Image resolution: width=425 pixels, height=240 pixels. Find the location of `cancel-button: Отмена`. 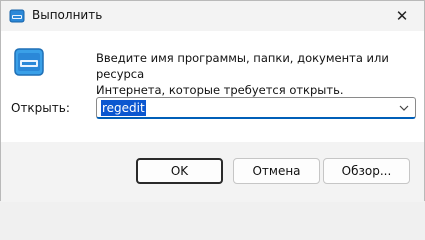

cancel-button: Отмена is located at coordinates (276, 171).